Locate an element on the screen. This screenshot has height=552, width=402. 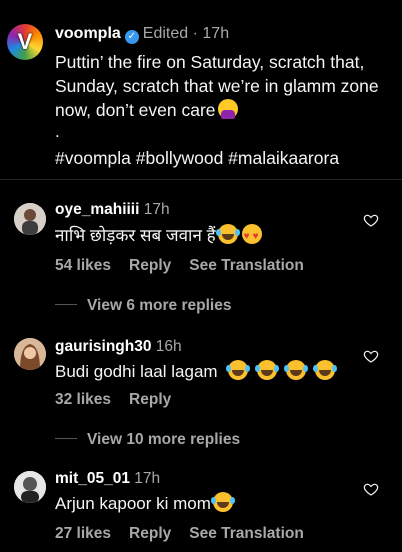
hashtags: #voompla #bollywood #malaikaarora is located at coordinates (197, 158).